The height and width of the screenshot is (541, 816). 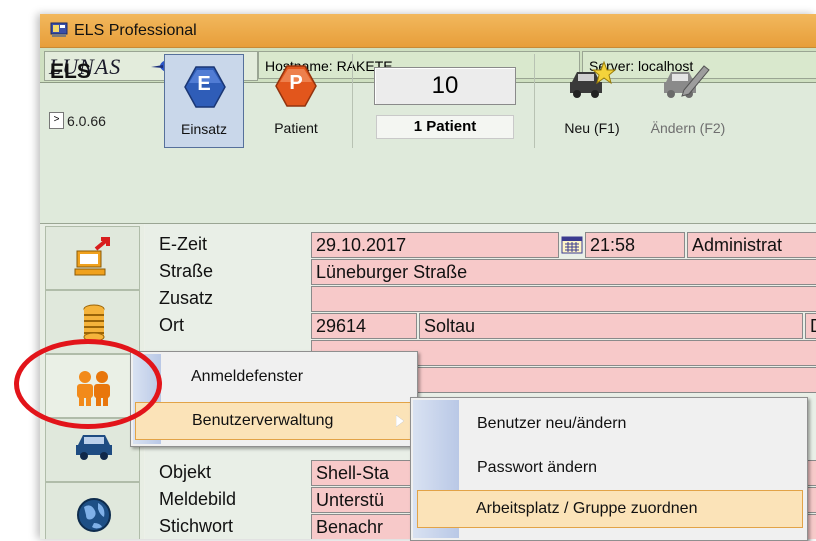 I want to click on patient-label: Patient, so click(x=296, y=128).